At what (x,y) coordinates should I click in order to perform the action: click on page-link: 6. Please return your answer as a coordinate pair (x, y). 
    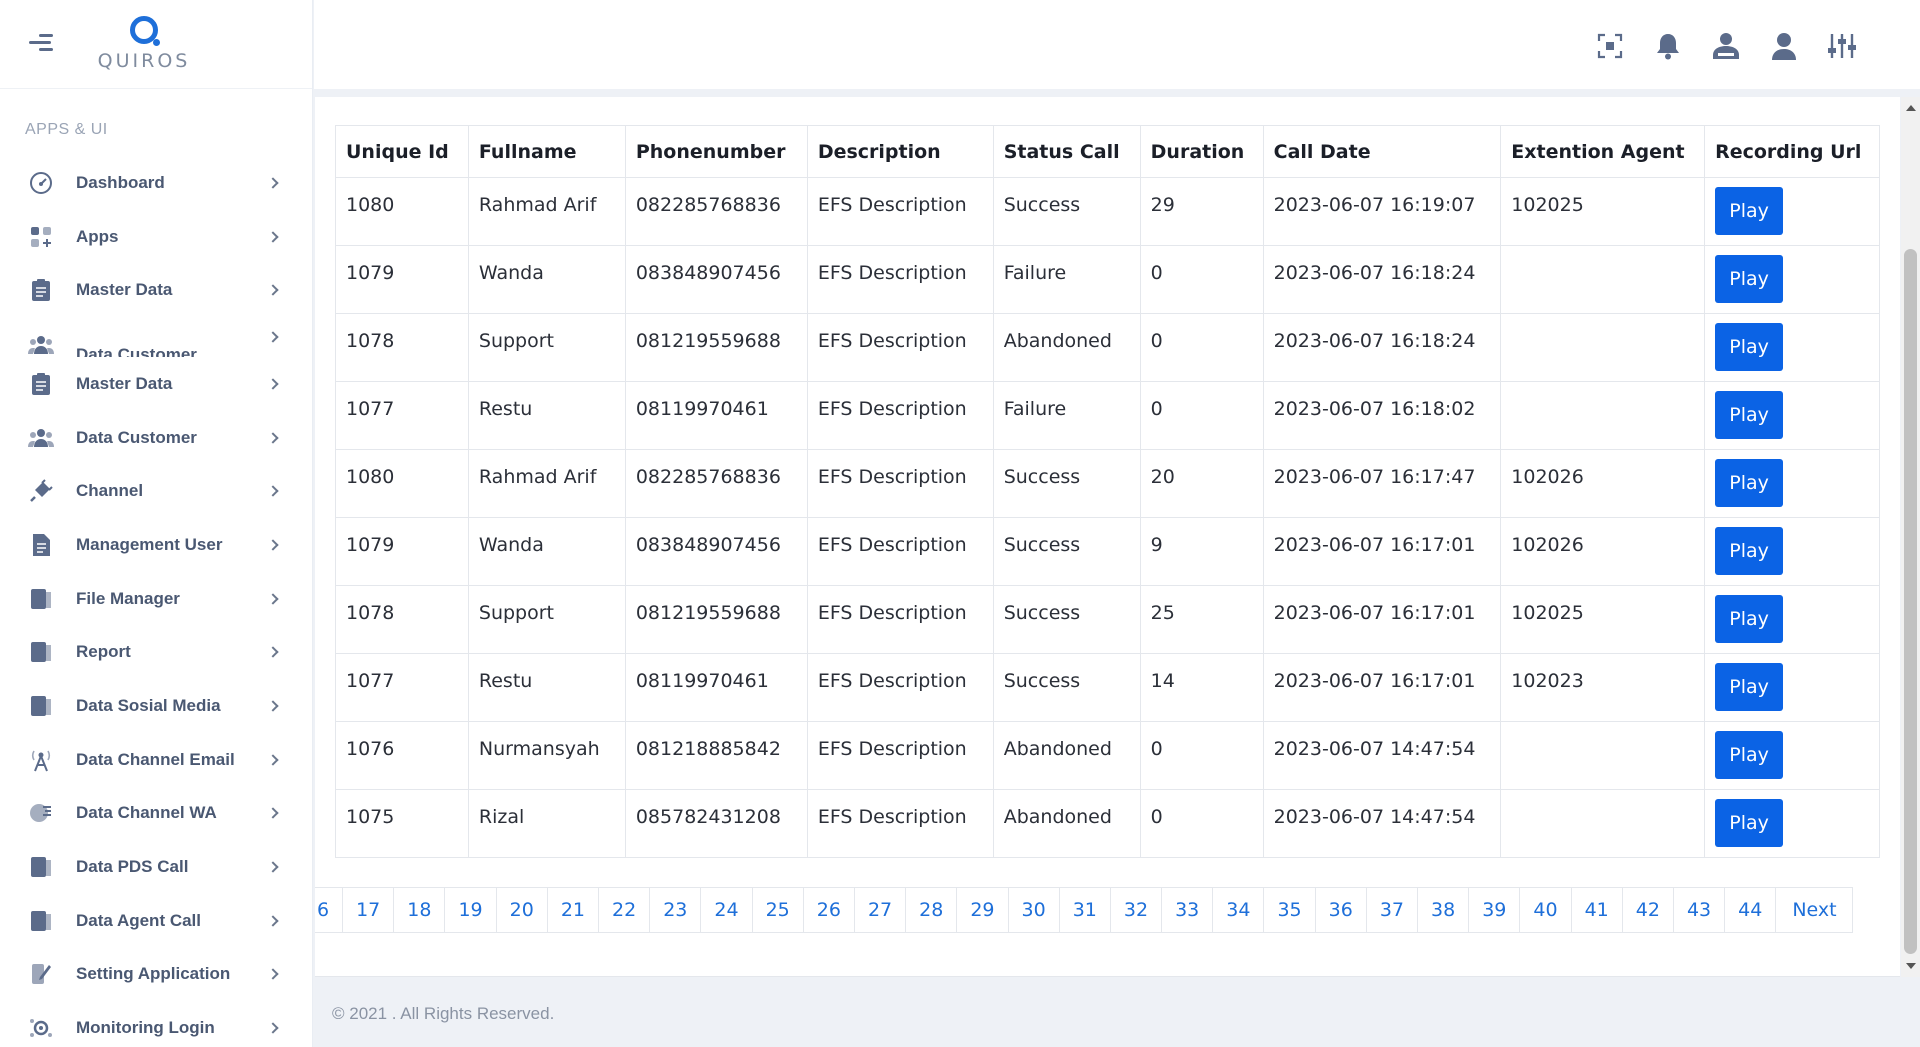
    Looking at the image, I should click on (328, 910).